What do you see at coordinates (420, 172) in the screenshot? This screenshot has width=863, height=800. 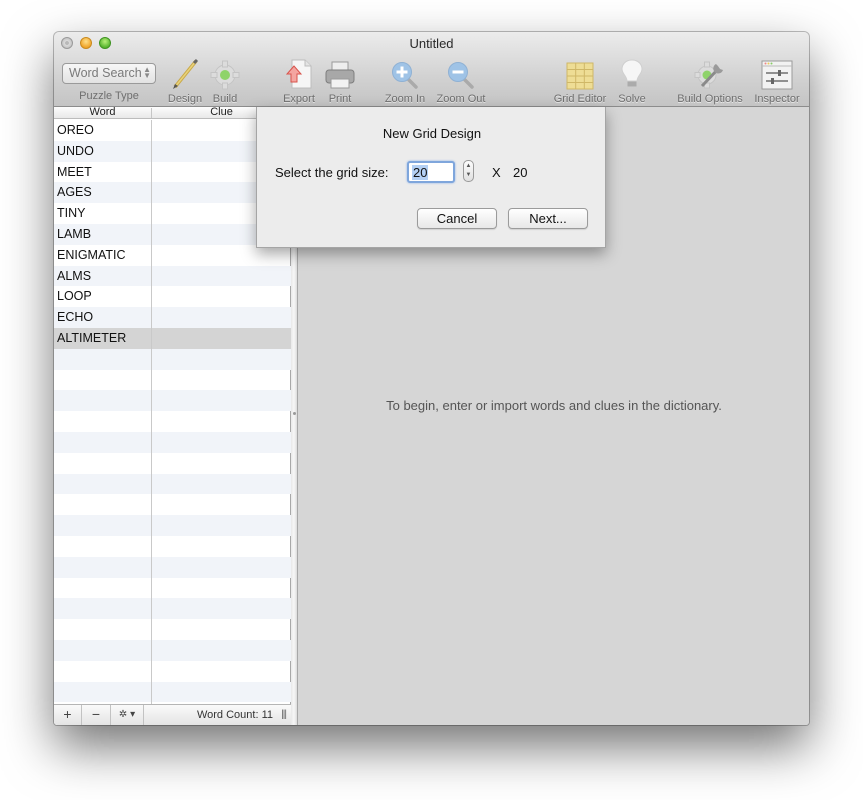 I see `grid-size-value: 20` at bounding box center [420, 172].